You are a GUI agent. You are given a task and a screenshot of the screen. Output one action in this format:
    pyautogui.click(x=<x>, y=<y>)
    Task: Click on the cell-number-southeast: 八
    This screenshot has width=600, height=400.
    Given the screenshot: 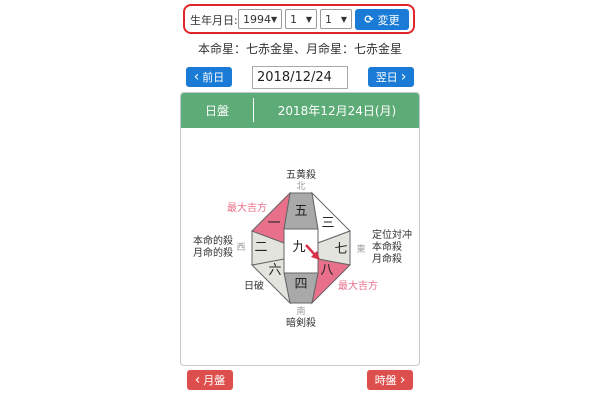 What is the action you would take?
    pyautogui.click(x=326, y=270)
    